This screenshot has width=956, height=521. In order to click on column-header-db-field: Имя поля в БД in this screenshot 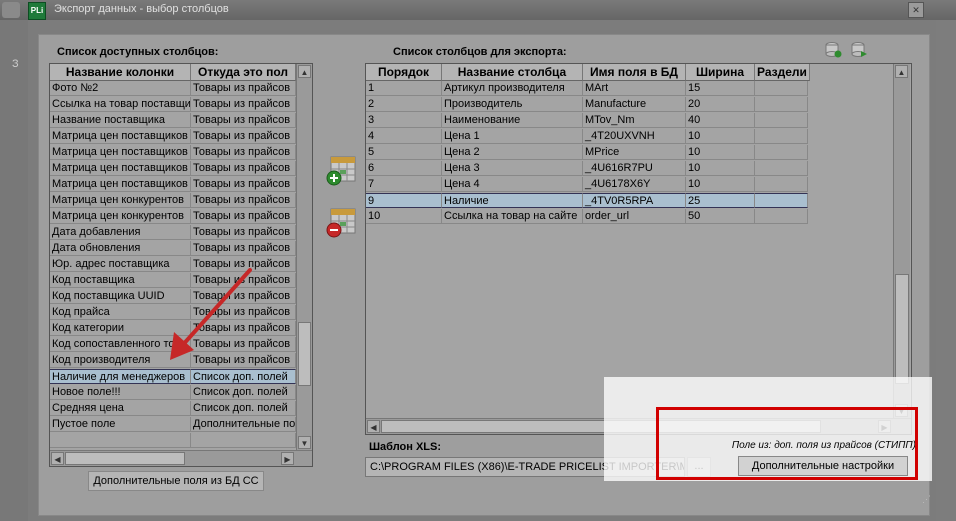, I will do `click(634, 72)`.